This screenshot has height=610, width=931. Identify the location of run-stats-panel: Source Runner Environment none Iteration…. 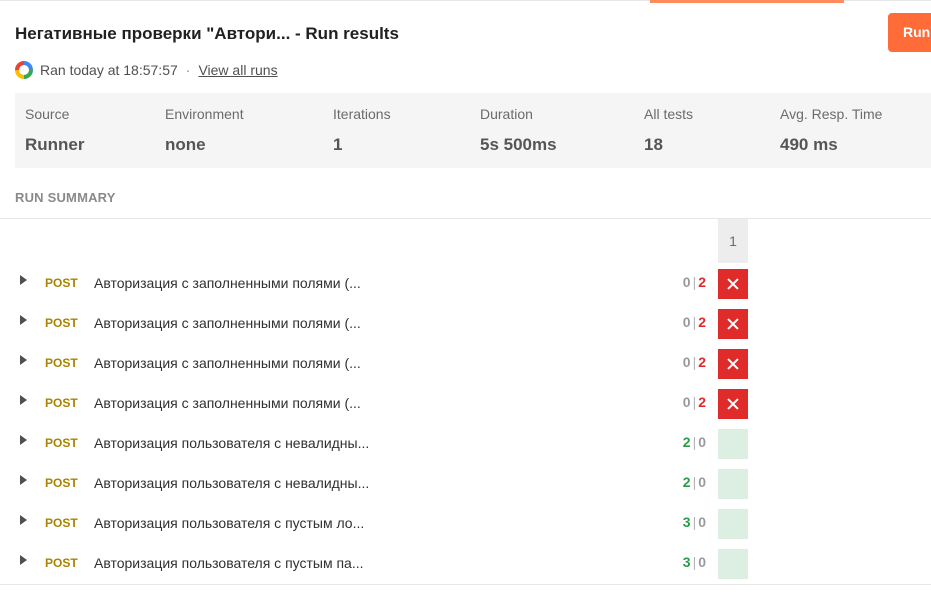
(473, 130).